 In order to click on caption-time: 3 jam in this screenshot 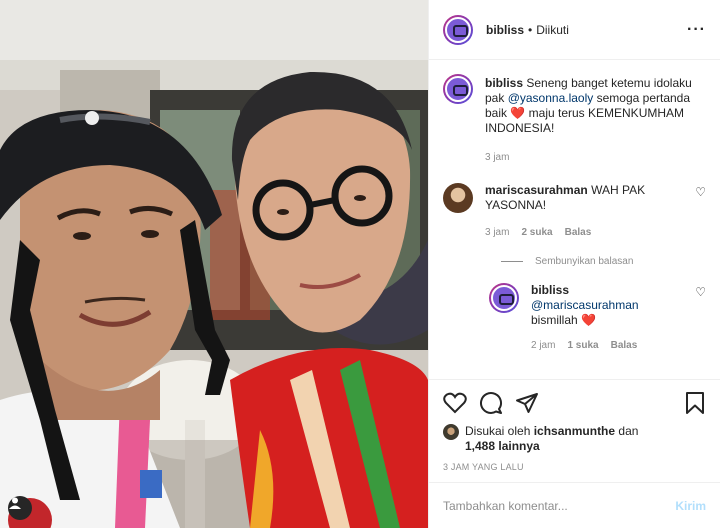, I will do `click(497, 157)`.